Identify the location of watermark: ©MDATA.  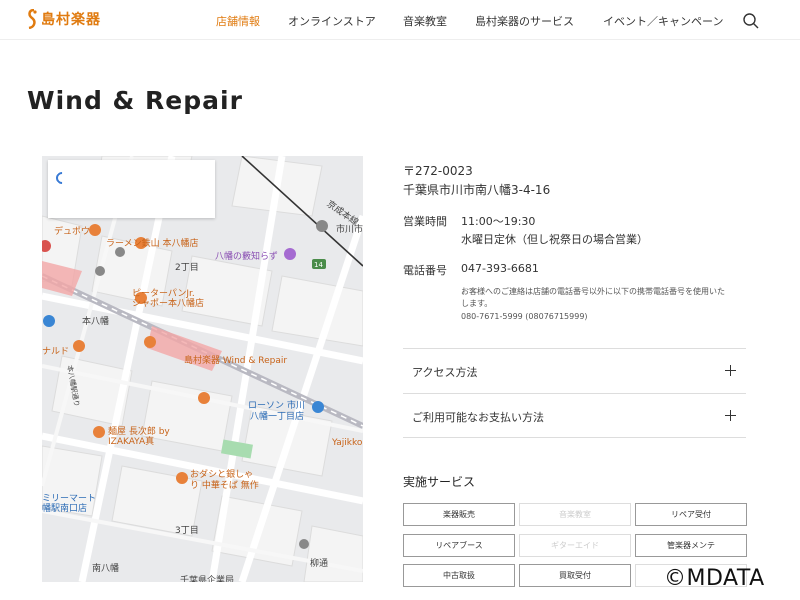
(714, 578).